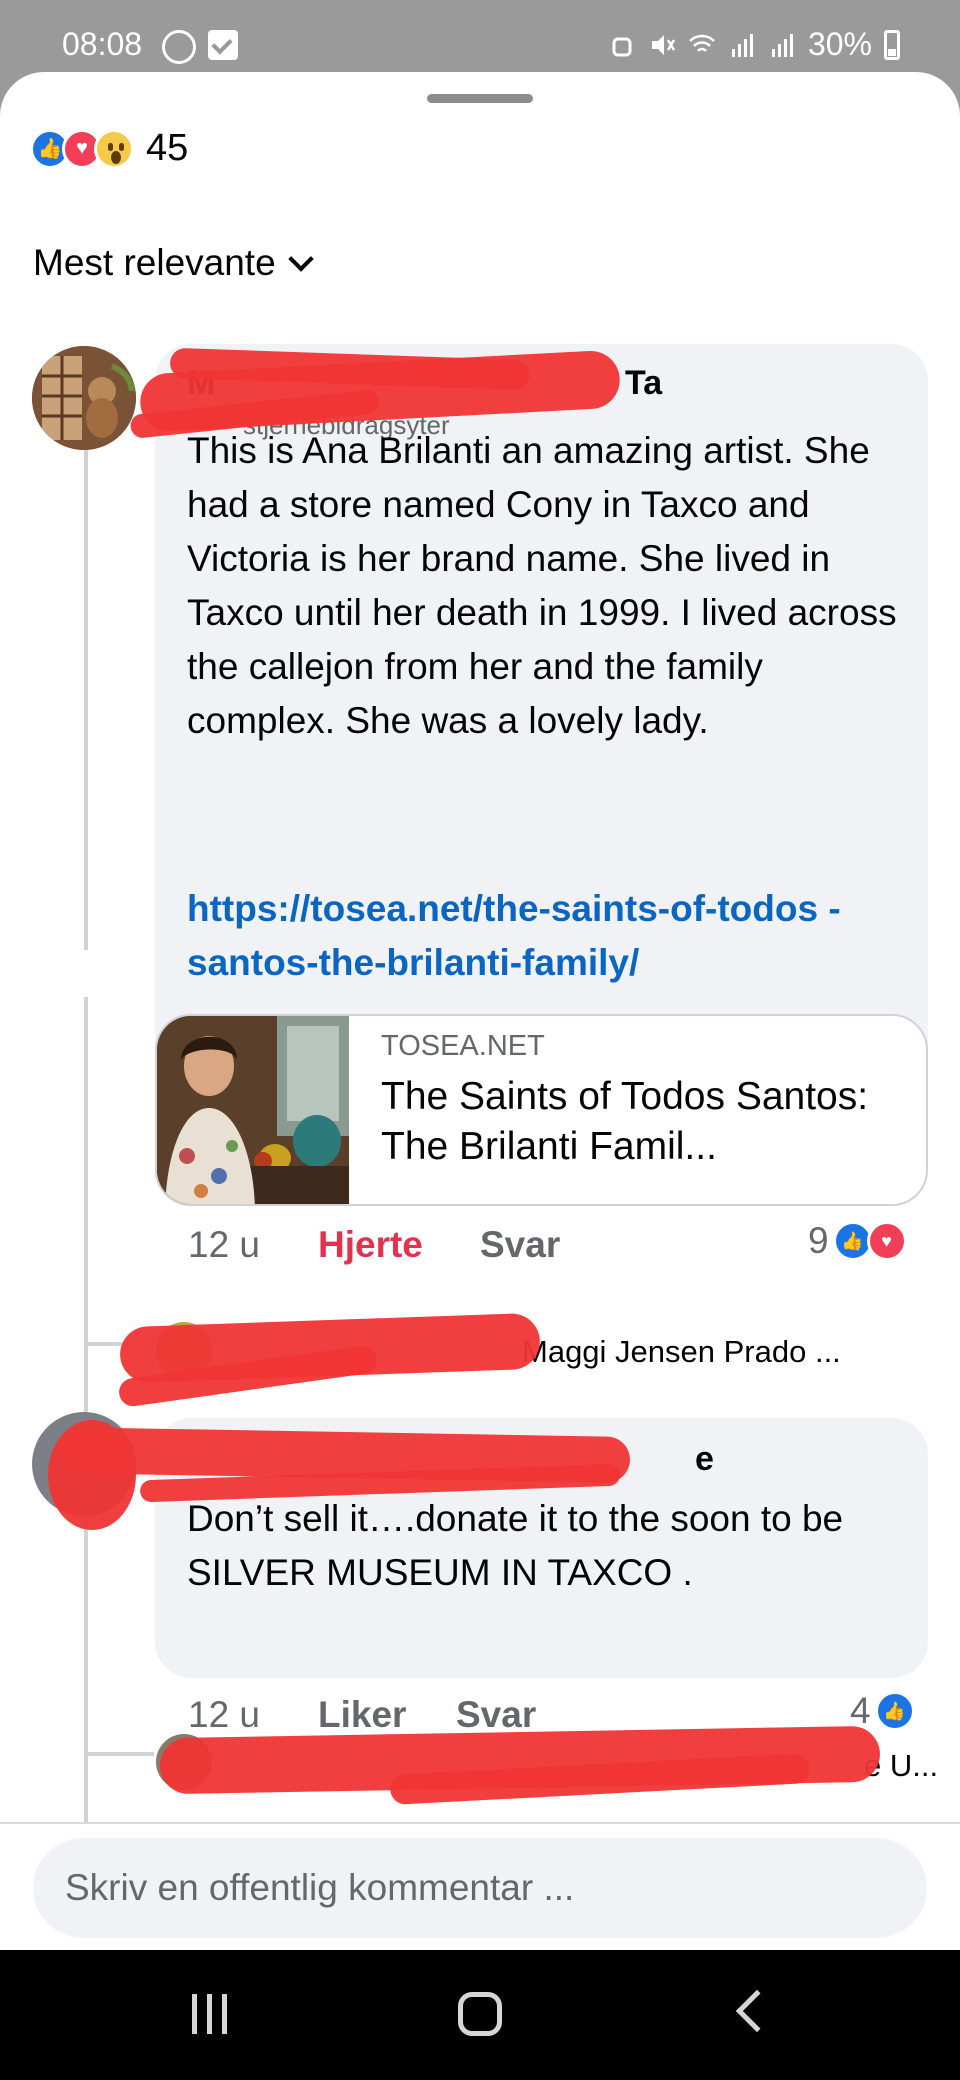 The image size is (960, 2080). Describe the element at coordinates (300, 259) in the screenshot. I see `chevron-down-icon` at that location.